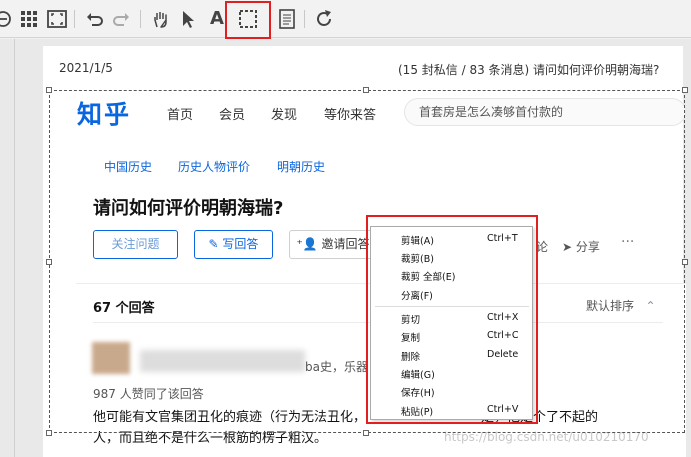 The image size is (691, 457). I want to click on page-header-title: (15 封私信 / 83 条消息) 请问如何评价明朝海瑞?, so click(529, 70).